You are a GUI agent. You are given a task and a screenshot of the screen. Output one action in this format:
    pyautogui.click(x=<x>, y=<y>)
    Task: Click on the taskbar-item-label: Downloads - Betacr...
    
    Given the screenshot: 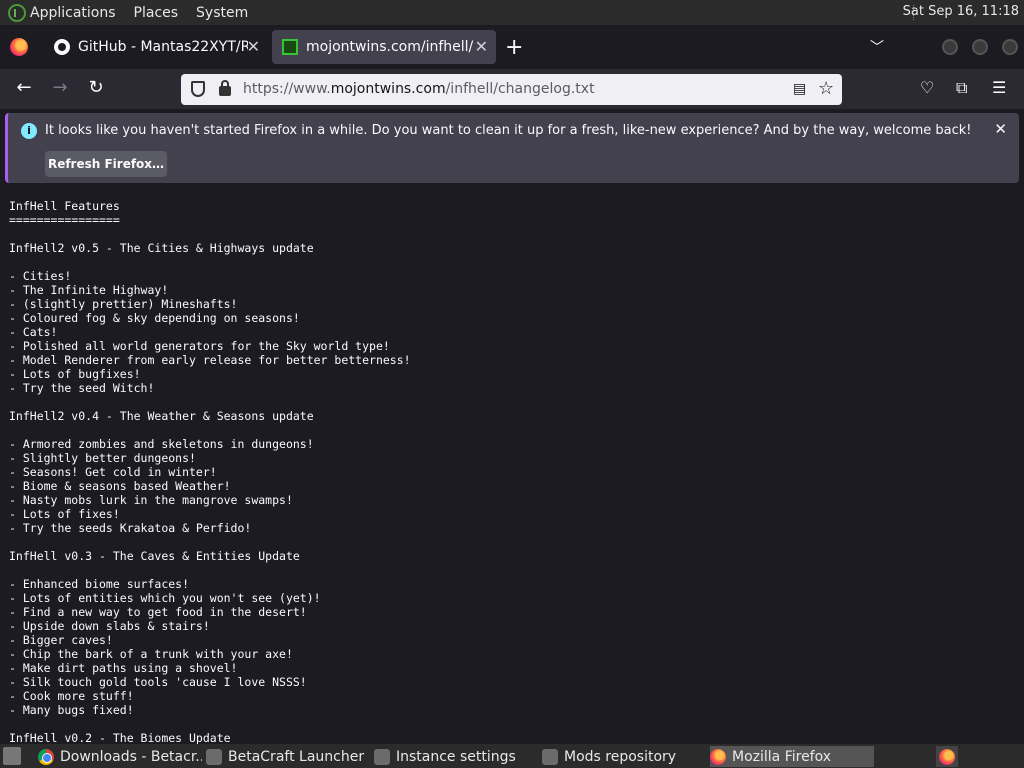 What is the action you would take?
    pyautogui.click(x=131, y=756)
    